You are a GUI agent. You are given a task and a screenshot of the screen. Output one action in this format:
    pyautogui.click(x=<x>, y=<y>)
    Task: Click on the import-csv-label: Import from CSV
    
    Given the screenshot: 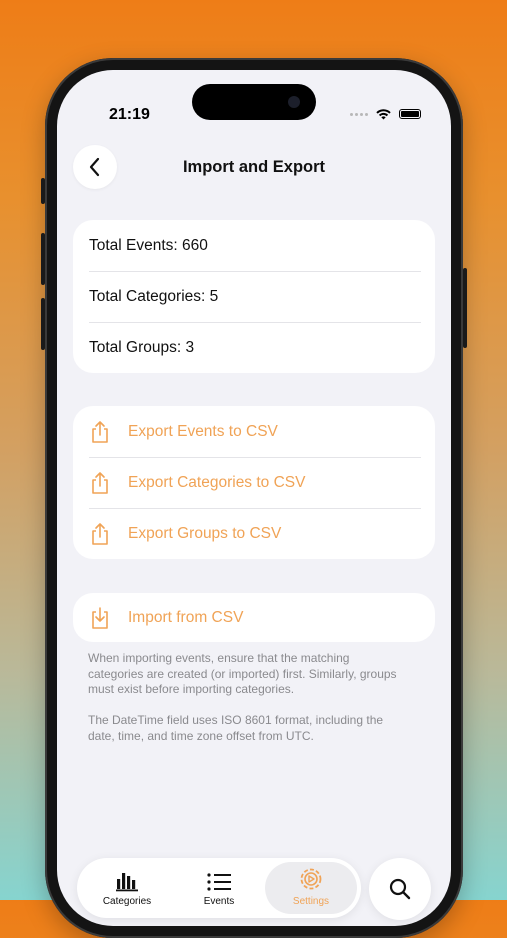 What is the action you would take?
    pyautogui.click(x=186, y=617)
    